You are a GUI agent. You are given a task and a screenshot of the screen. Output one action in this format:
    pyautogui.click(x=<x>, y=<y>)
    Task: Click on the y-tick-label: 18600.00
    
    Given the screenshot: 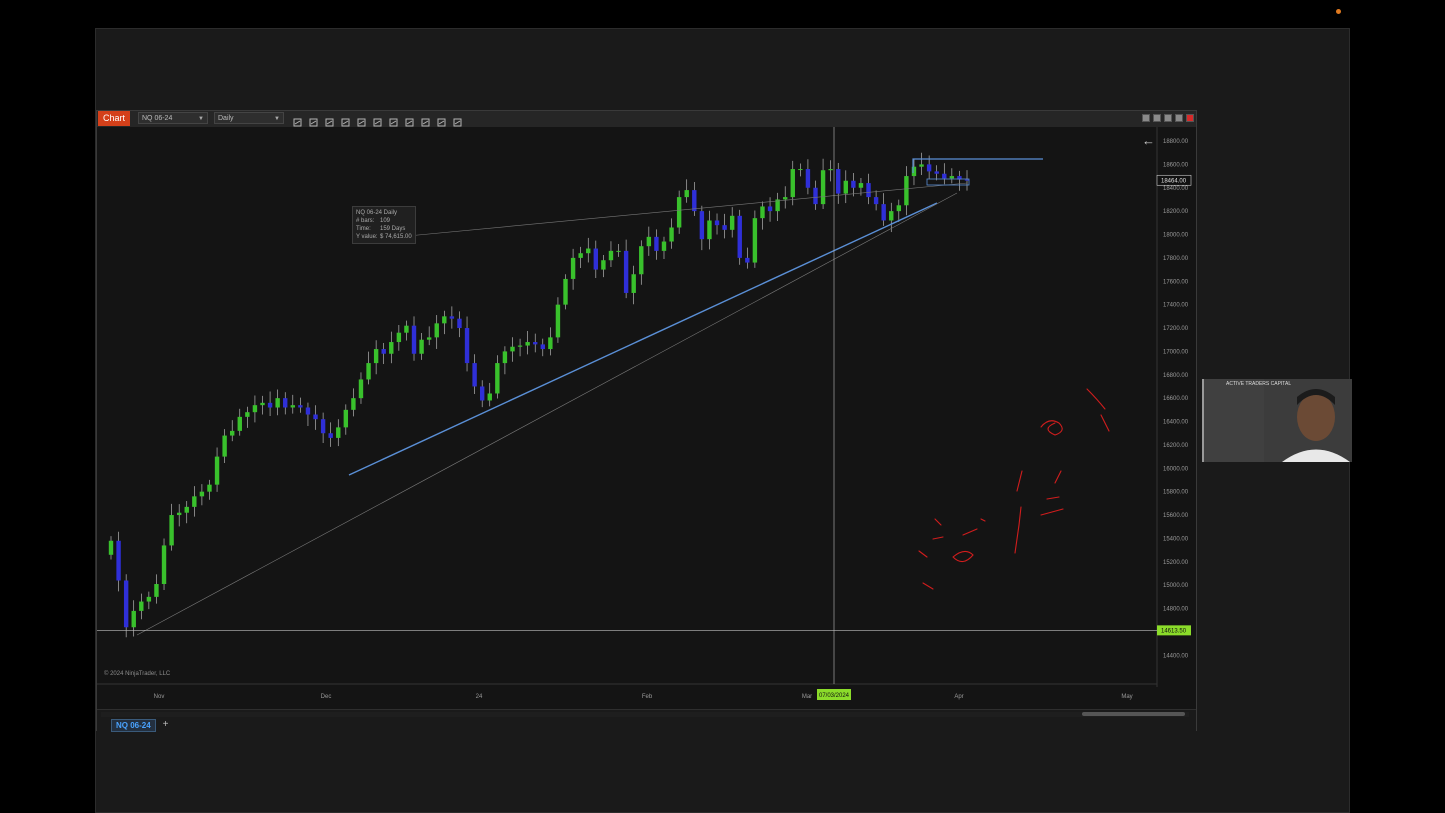 What is the action you would take?
    pyautogui.click(x=1176, y=165)
    